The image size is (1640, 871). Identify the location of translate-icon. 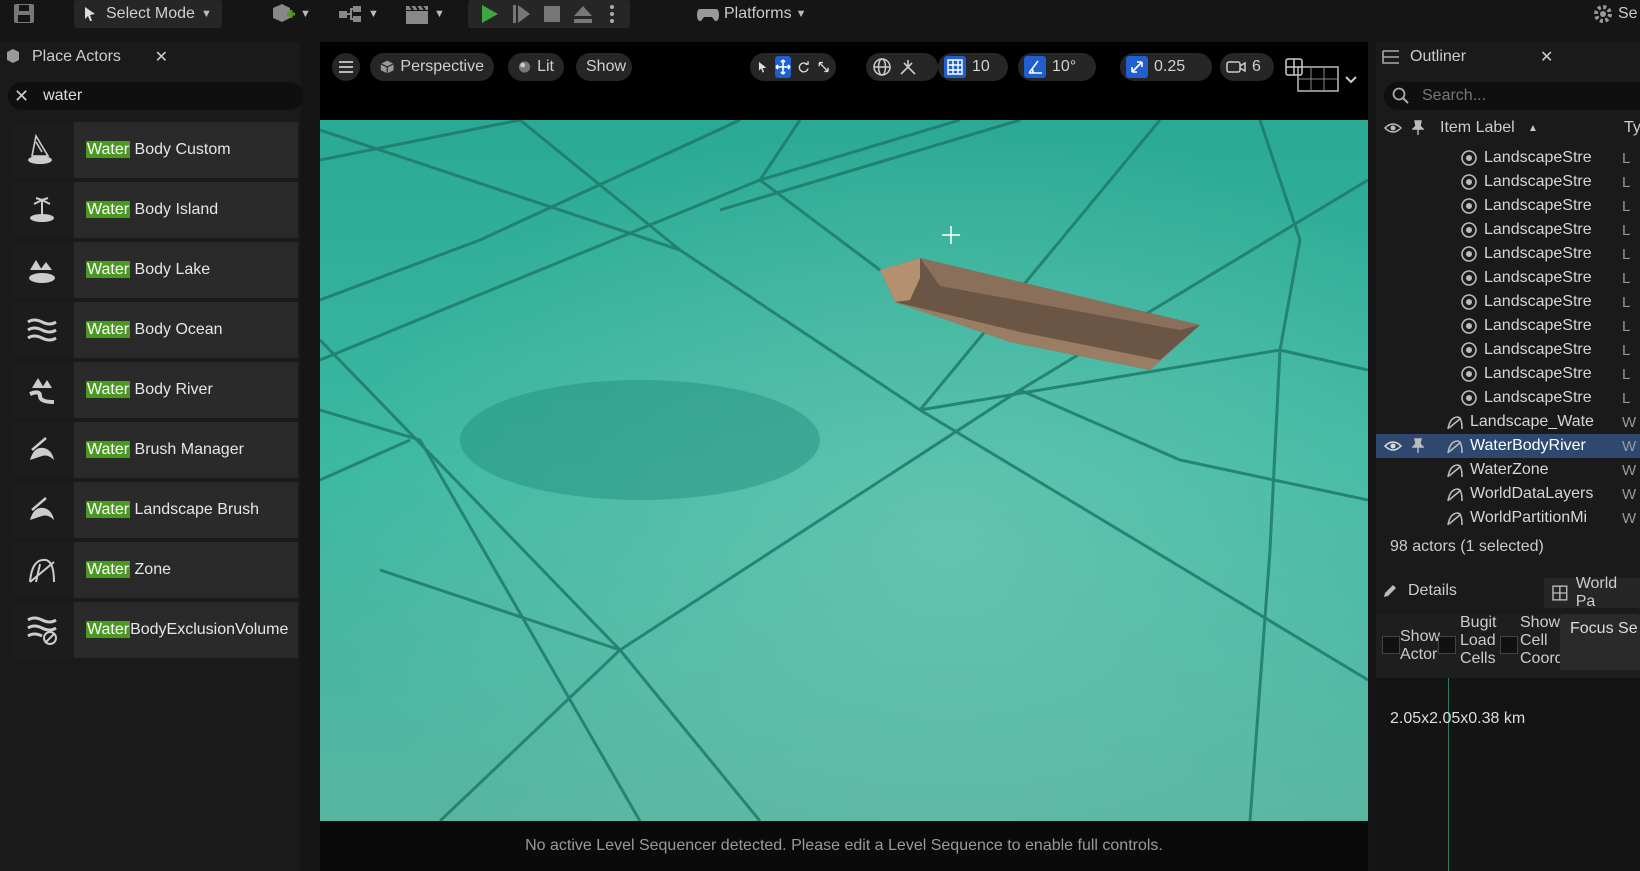
(783, 67).